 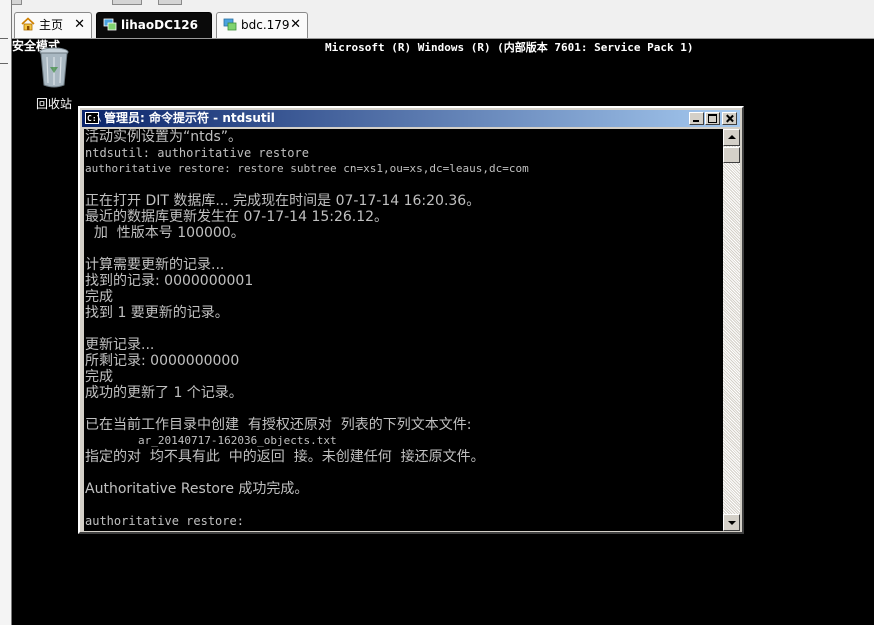 What do you see at coordinates (731, 522) in the screenshot?
I see `scroll-down-button` at bounding box center [731, 522].